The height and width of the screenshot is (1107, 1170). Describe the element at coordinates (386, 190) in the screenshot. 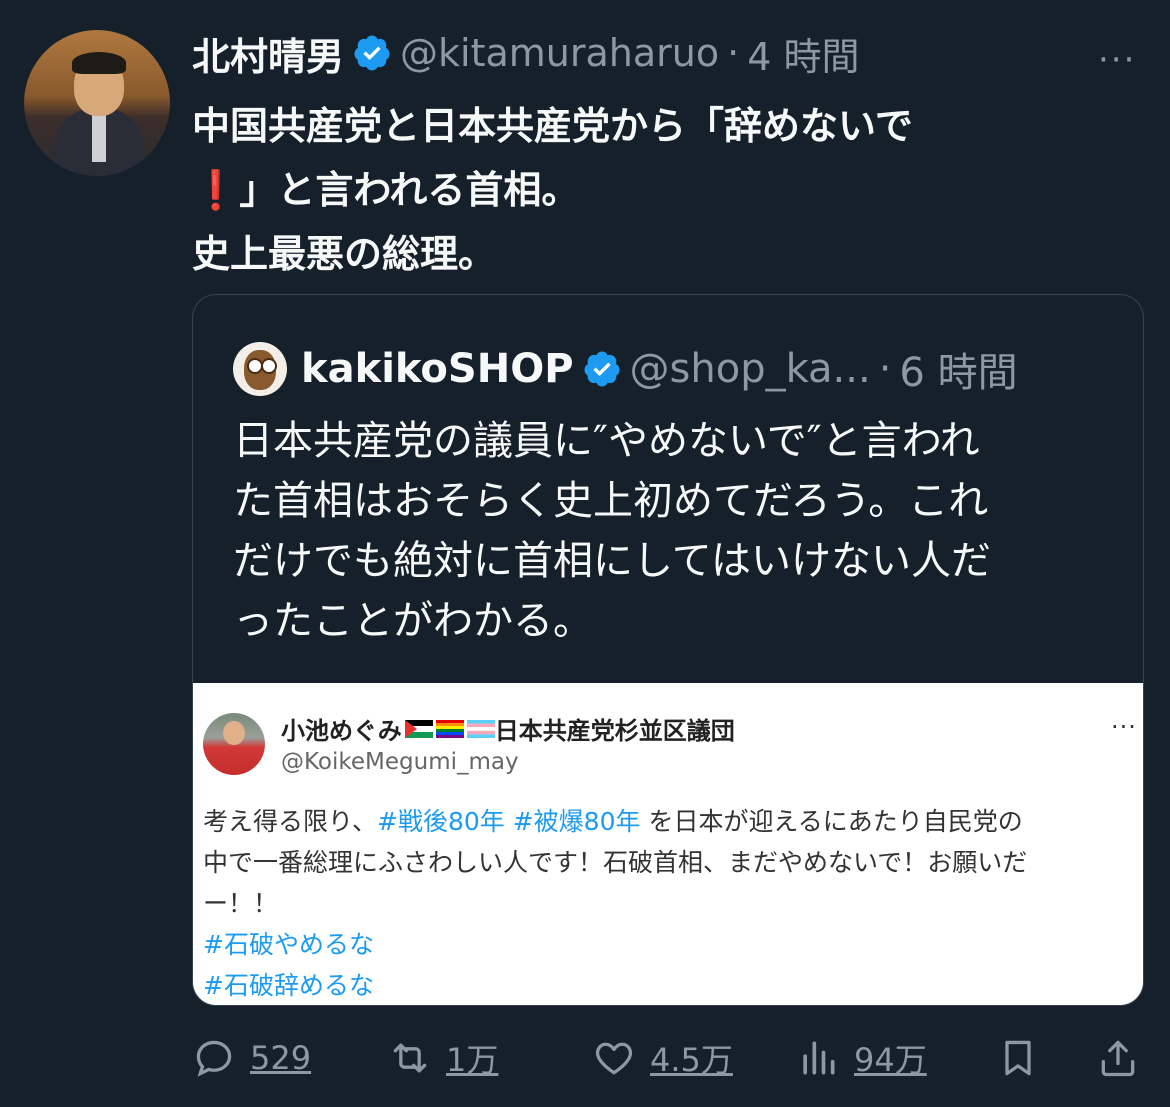

I see `tweet-text-line: ❗」と言われる首相。` at that location.